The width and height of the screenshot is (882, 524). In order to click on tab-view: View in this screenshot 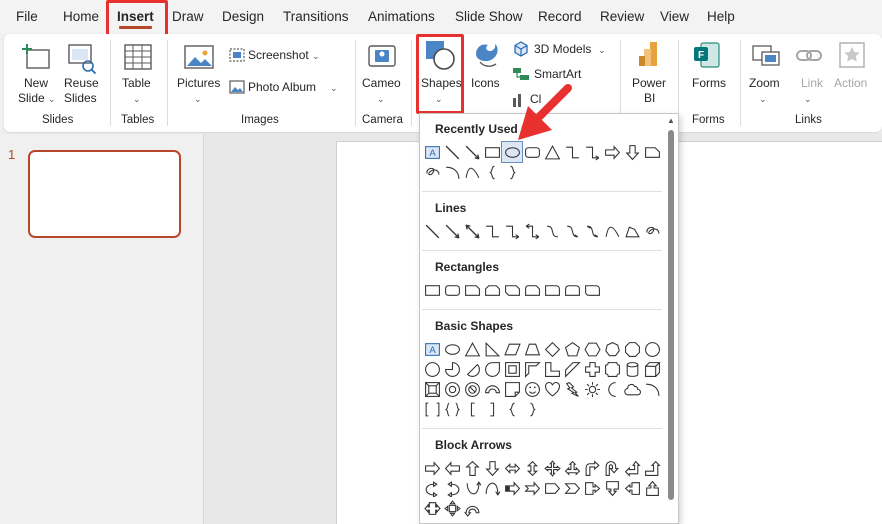, I will do `click(674, 17)`.